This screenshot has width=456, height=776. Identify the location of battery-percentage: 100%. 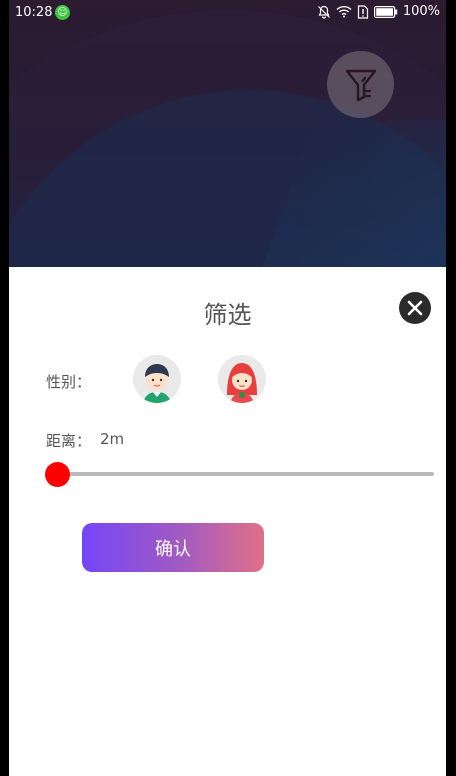
(421, 11).